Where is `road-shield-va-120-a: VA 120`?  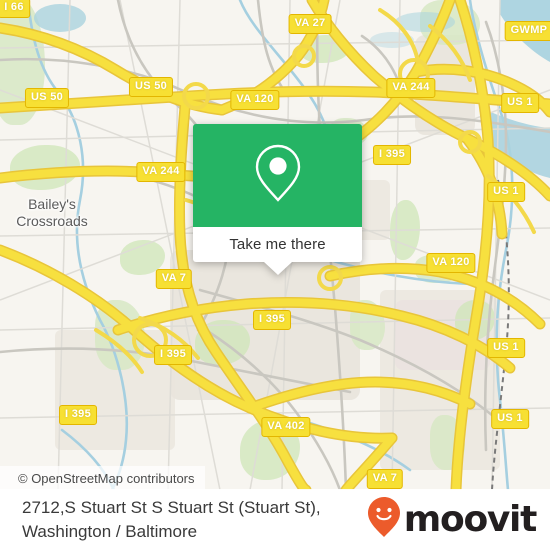 road-shield-va-120-a: VA 120 is located at coordinates (255, 100).